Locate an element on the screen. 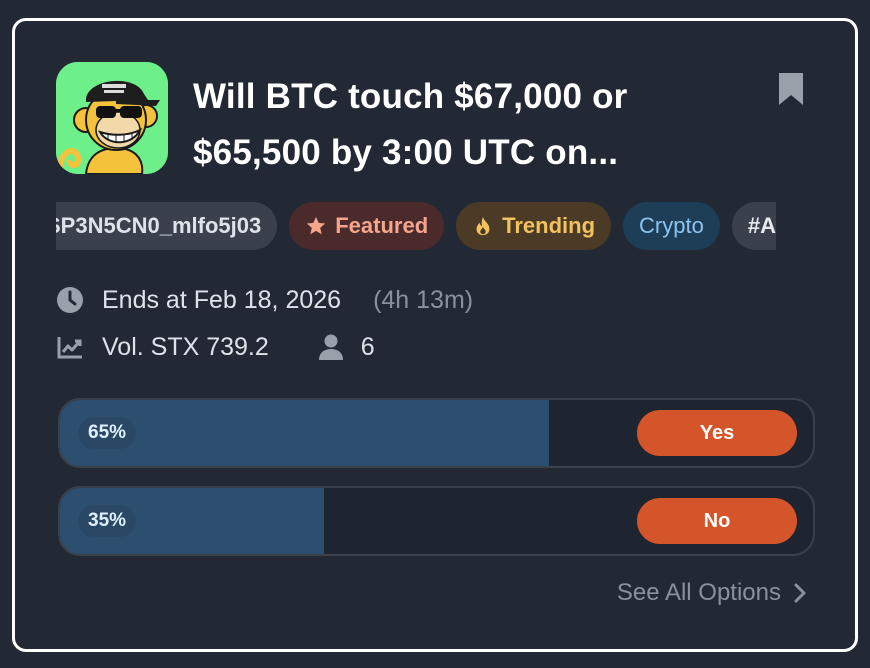  user-icon is located at coordinates (330, 347).